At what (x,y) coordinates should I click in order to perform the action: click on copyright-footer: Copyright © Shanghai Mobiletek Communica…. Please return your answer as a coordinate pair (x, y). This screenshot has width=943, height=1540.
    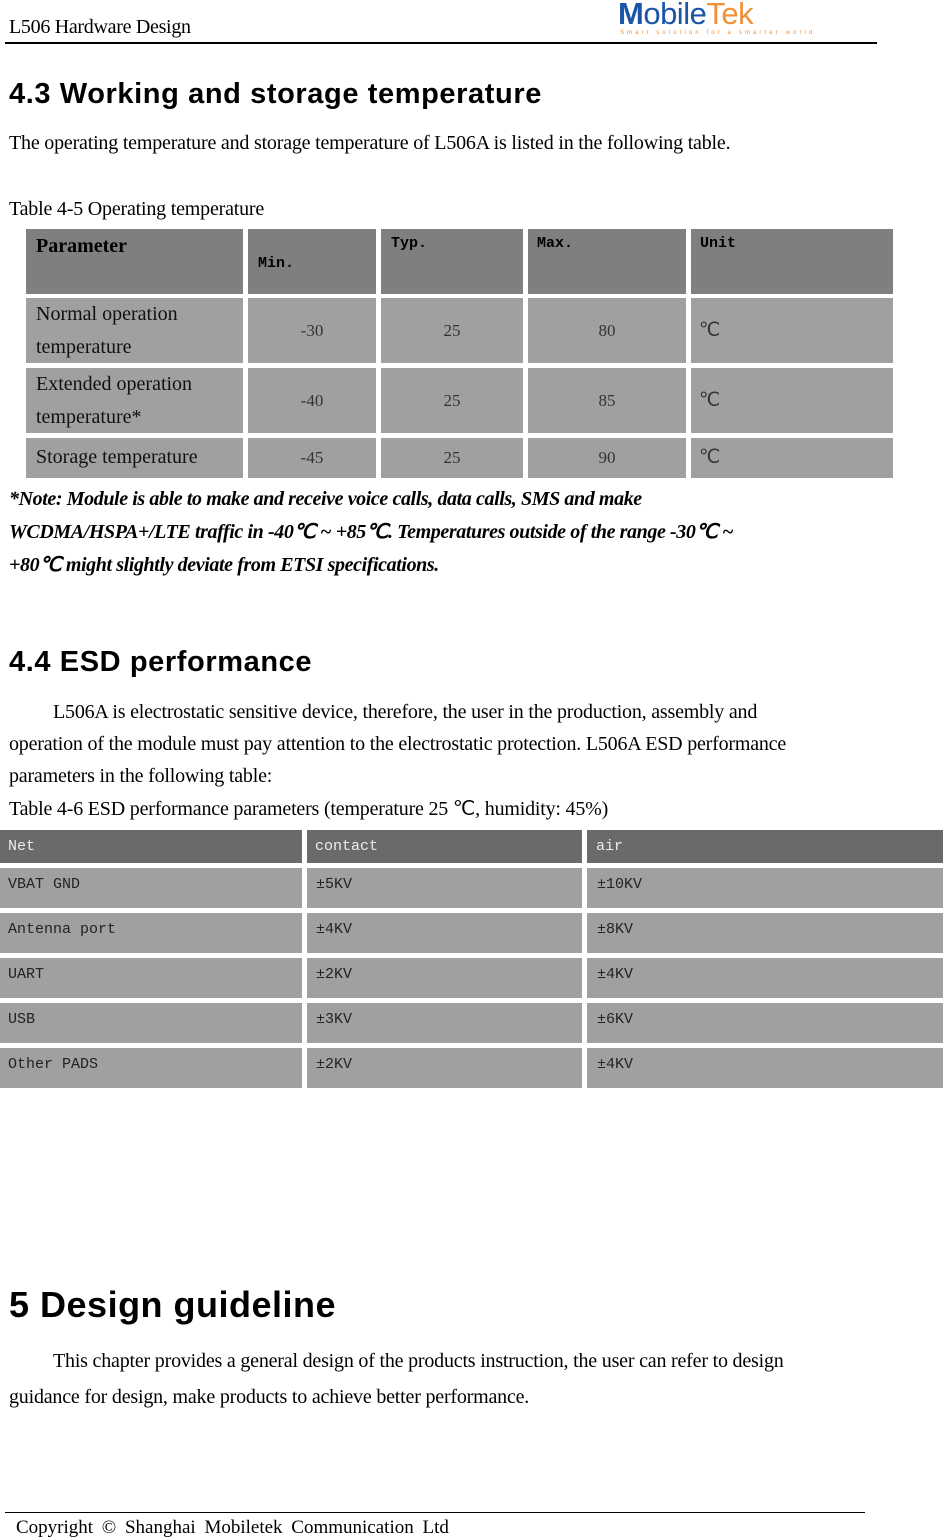
    Looking at the image, I should click on (232, 1527).